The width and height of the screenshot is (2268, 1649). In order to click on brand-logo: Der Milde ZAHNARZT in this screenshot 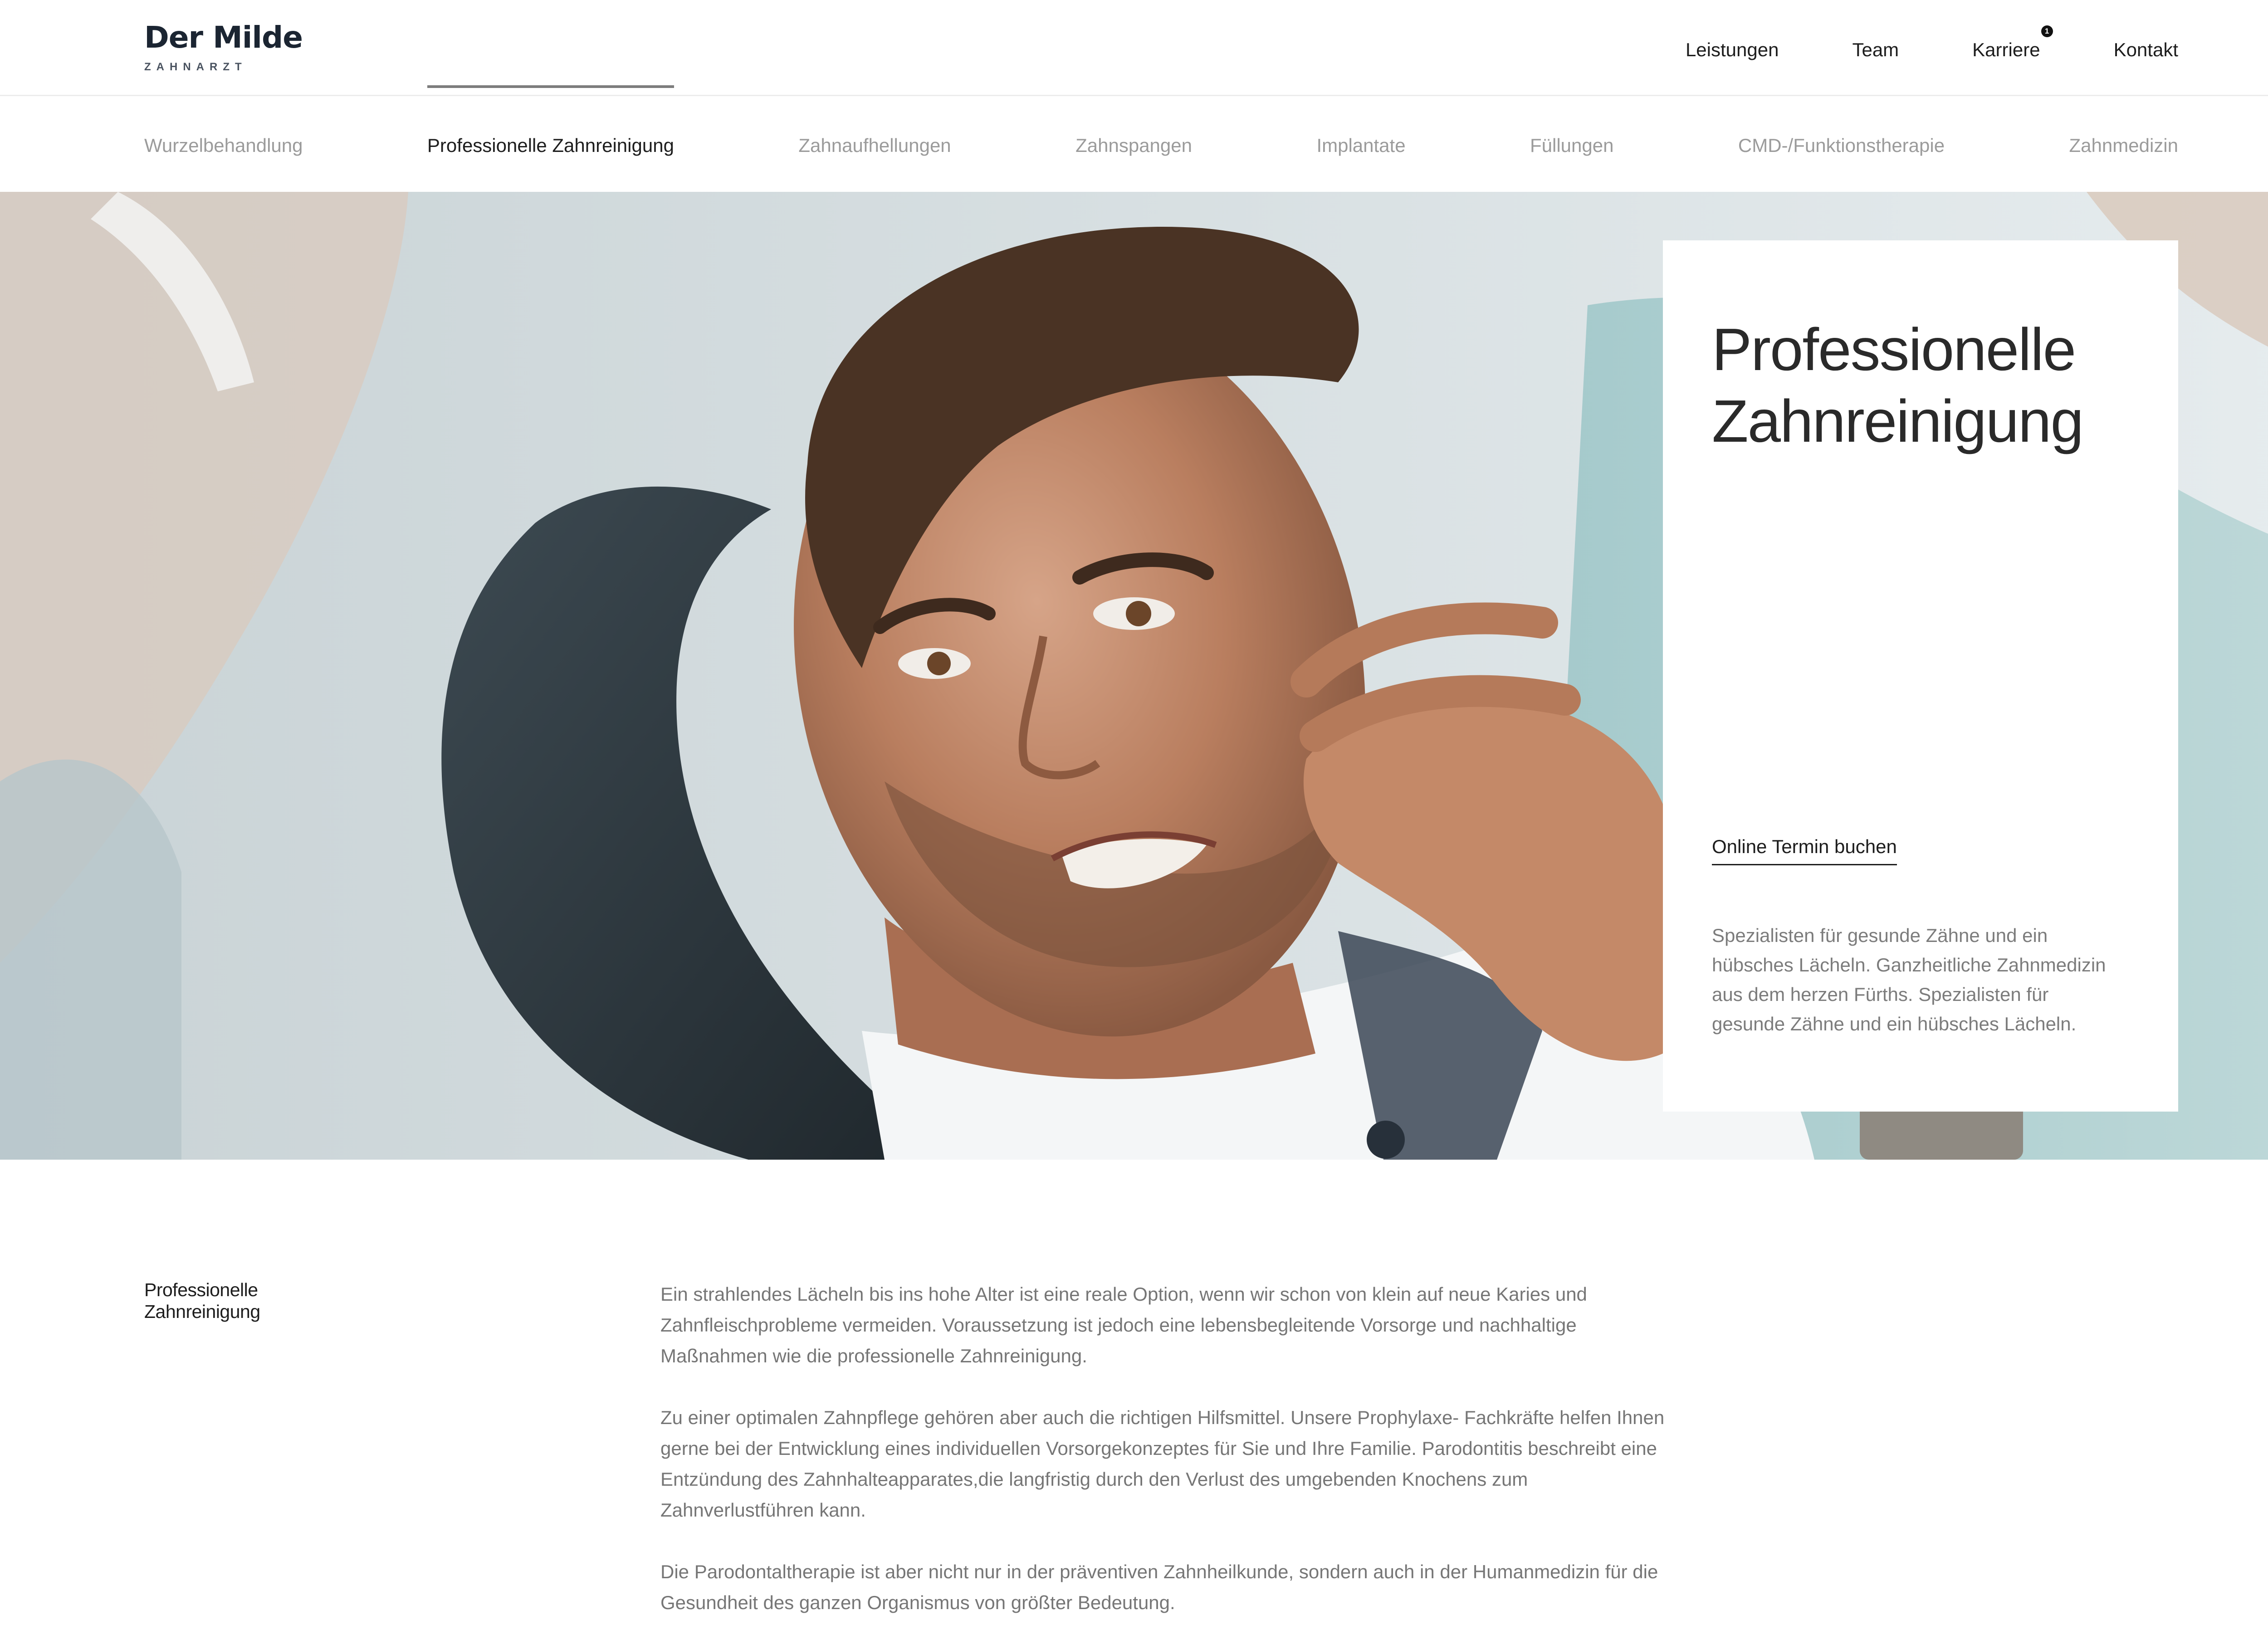, I will do `click(223, 48)`.